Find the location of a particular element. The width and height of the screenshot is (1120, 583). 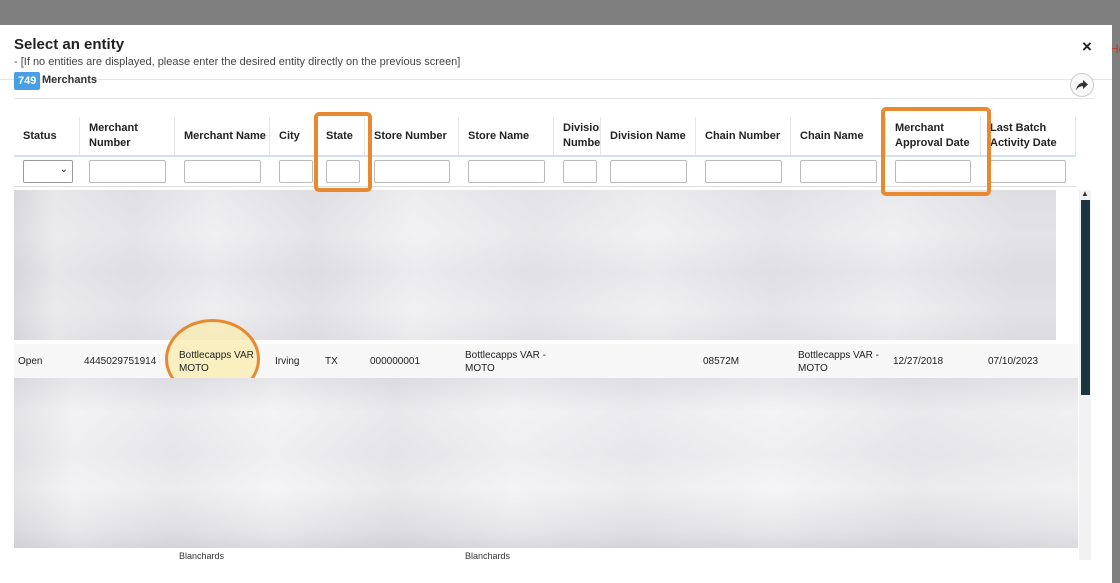

cell-store-name: Bottlecapps VAR - MOTO is located at coordinates (505, 362).